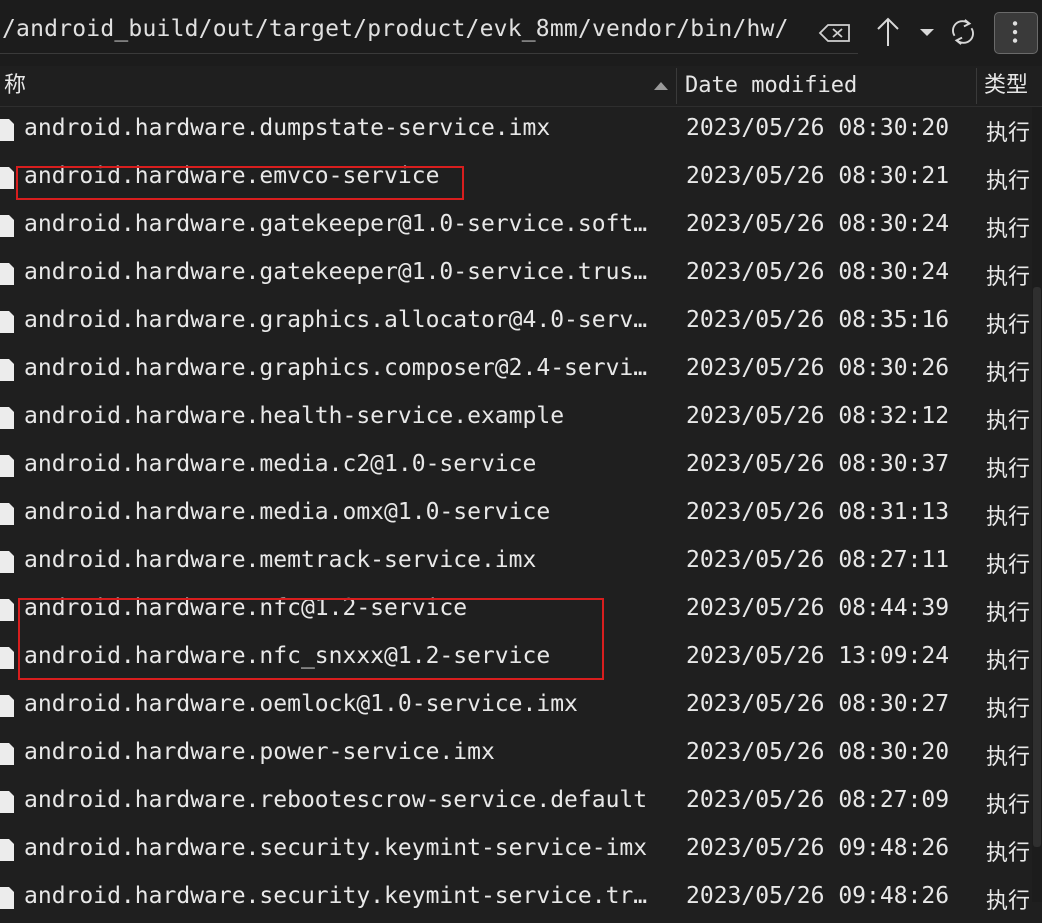  What do you see at coordinates (818, 800) in the screenshot?
I see `file-date: 2023/05/26 08:27:09` at bounding box center [818, 800].